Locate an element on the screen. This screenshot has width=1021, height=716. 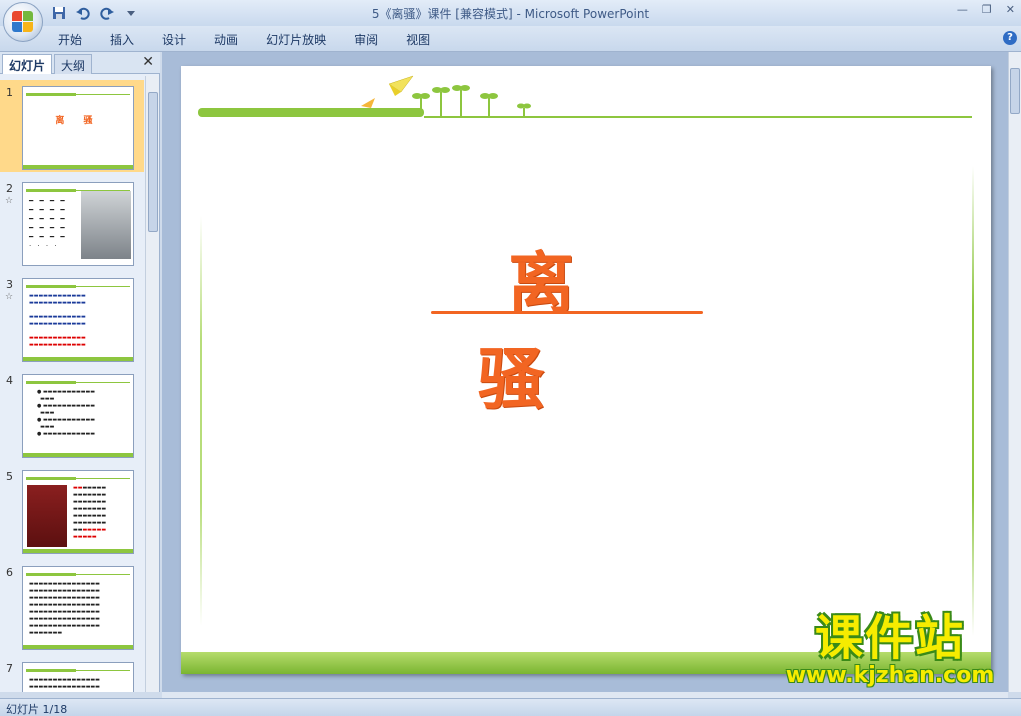
tab-animations: 动画 is located at coordinates (226, 39).